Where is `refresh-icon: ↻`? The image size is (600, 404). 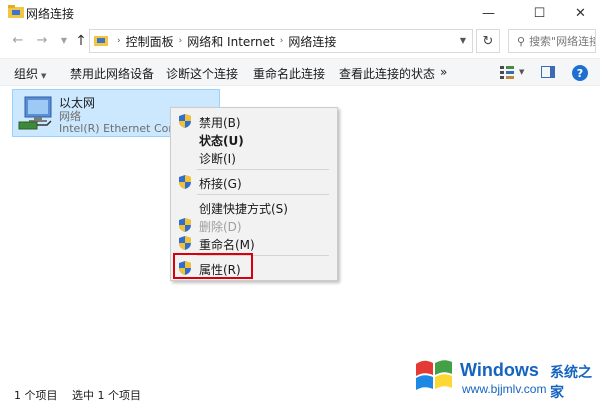 refresh-icon: ↻ is located at coordinates (488, 41).